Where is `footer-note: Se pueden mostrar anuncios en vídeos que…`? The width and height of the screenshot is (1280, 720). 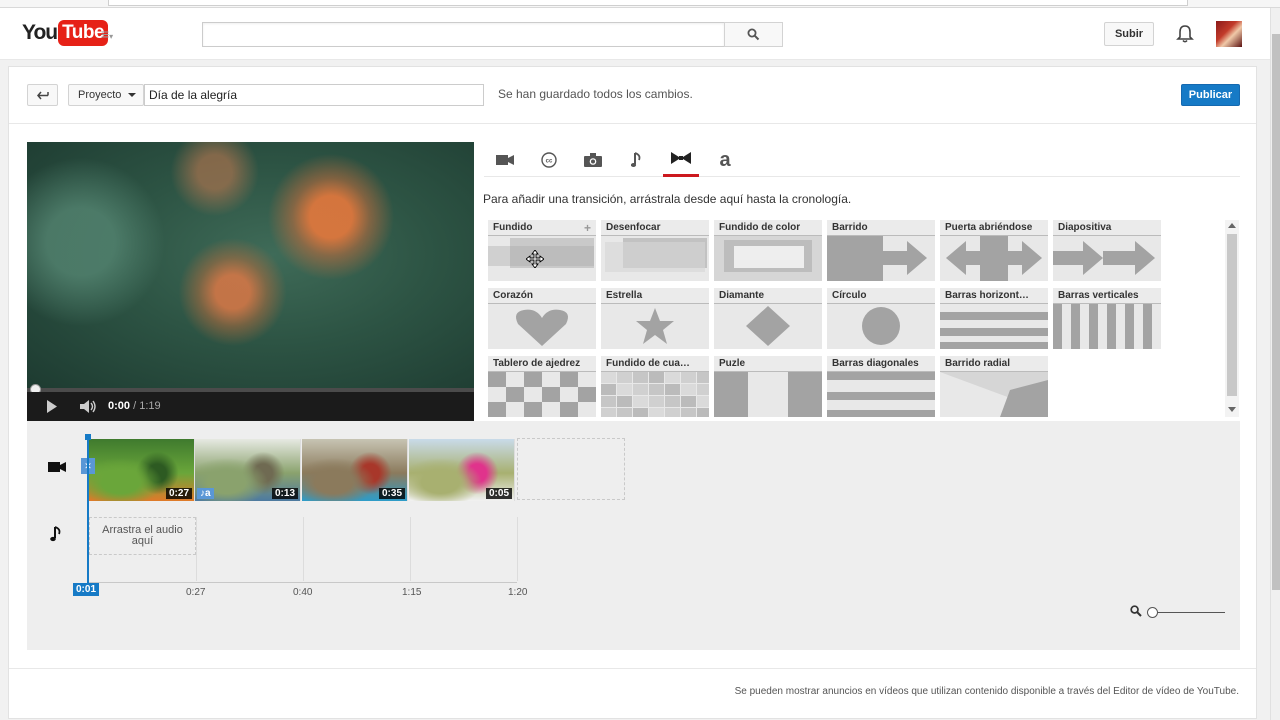 footer-note: Se pueden mostrar anuncios en vídeos que… is located at coordinates (986, 691).